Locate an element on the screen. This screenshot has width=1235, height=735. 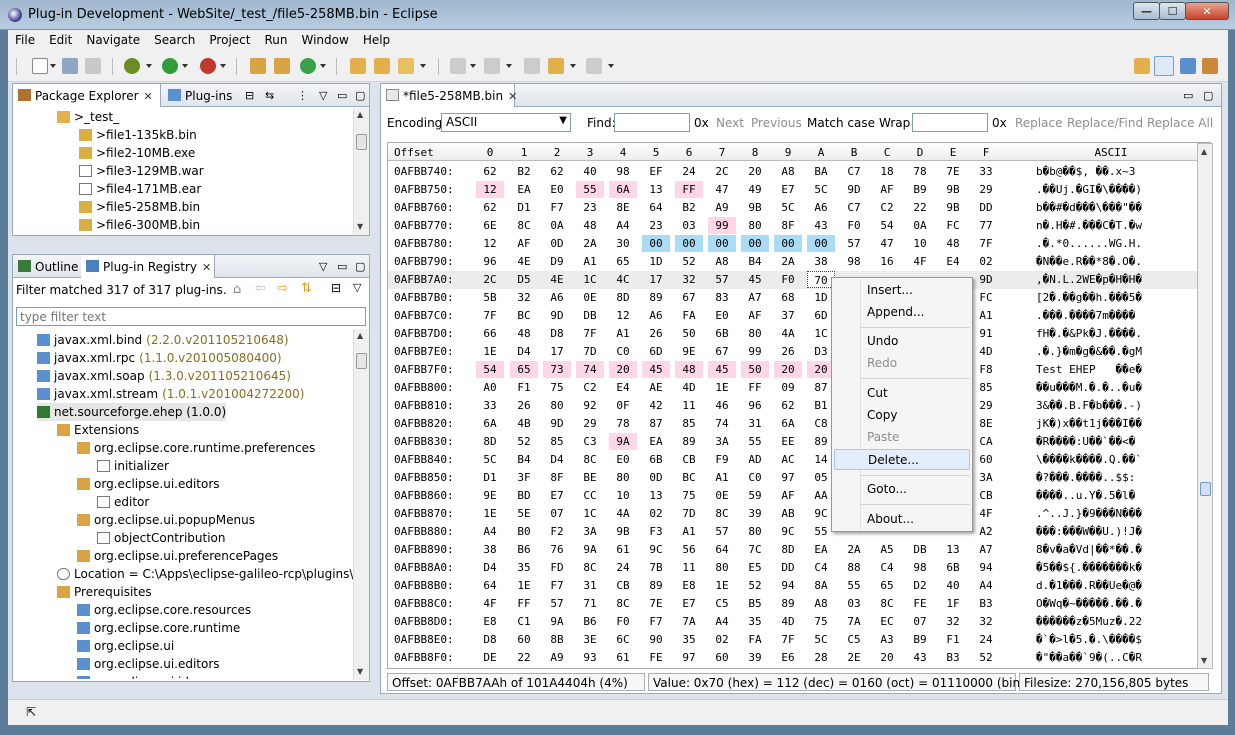
hex-byte-cell: D8 is located at coordinates (557, 333).